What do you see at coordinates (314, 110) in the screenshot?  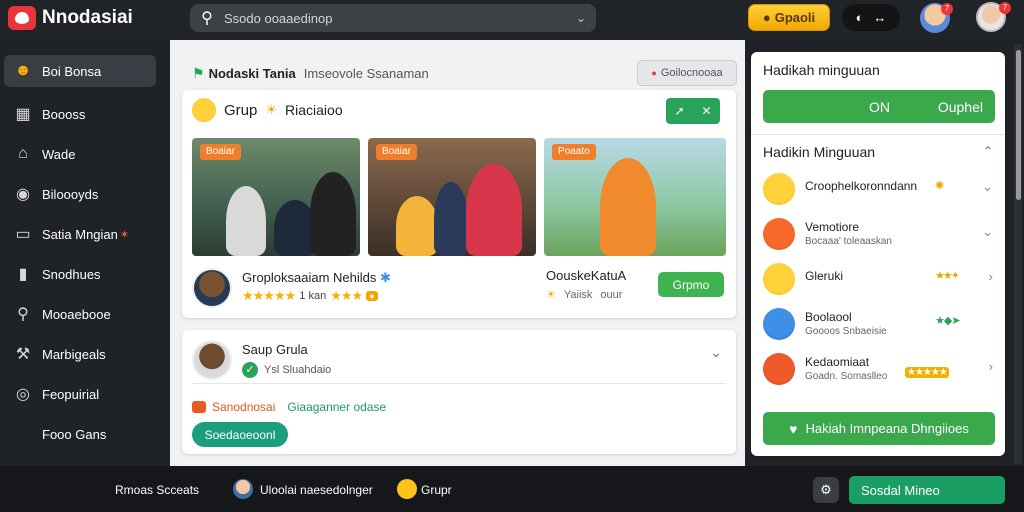 I see `group-card-title-extra: Riaciaioo` at bounding box center [314, 110].